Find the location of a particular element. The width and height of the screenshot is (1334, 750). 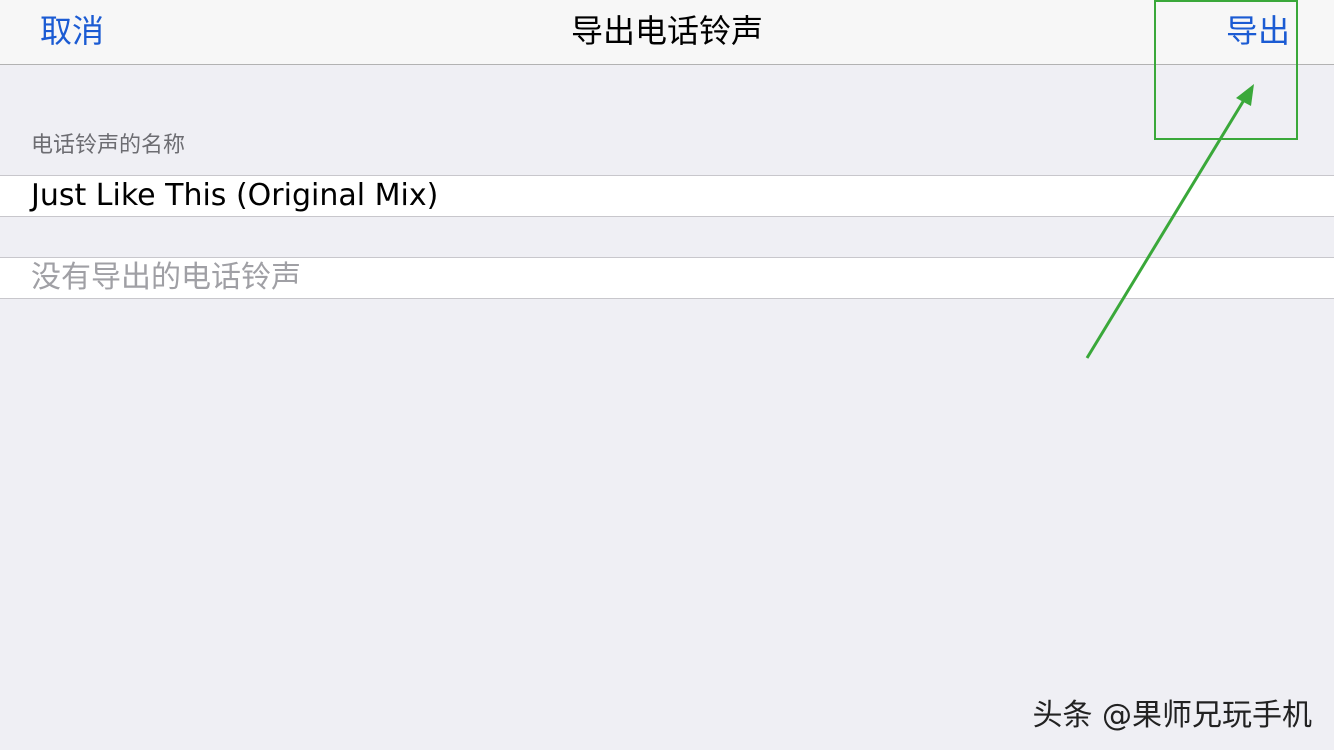

ringtone-name-cell: Just Like This (Original Mix) is located at coordinates (667, 196).